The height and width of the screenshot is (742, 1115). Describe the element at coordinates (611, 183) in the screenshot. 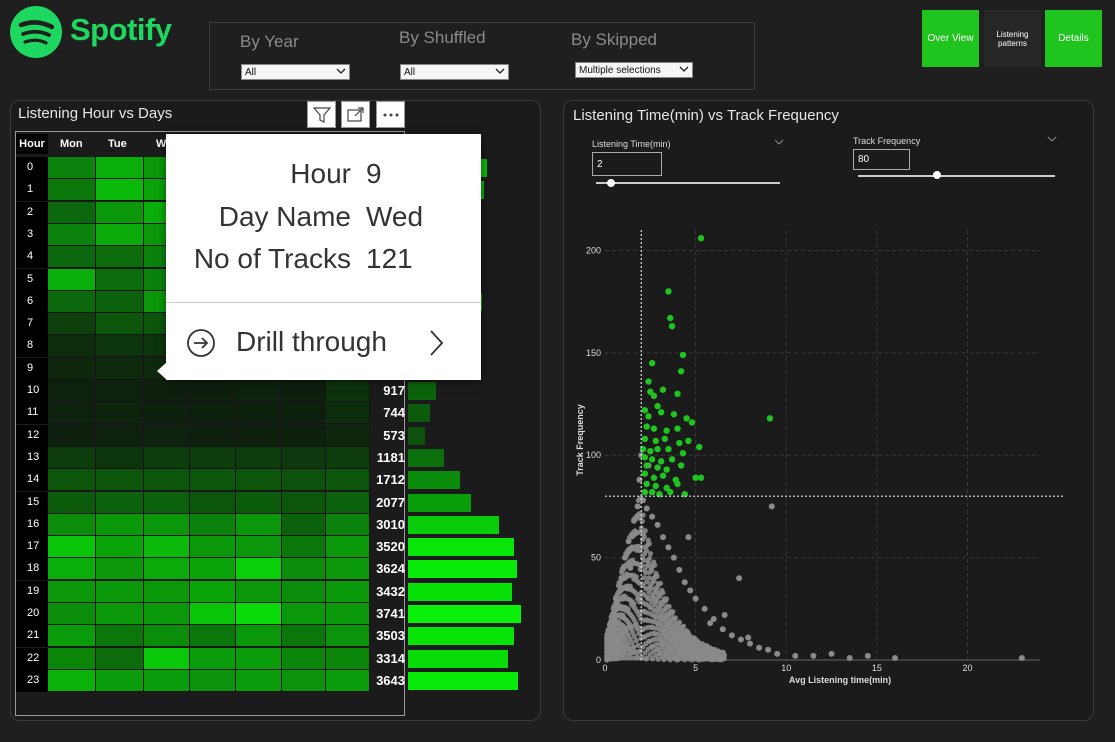

I see `param-listening-slider-knob` at that location.